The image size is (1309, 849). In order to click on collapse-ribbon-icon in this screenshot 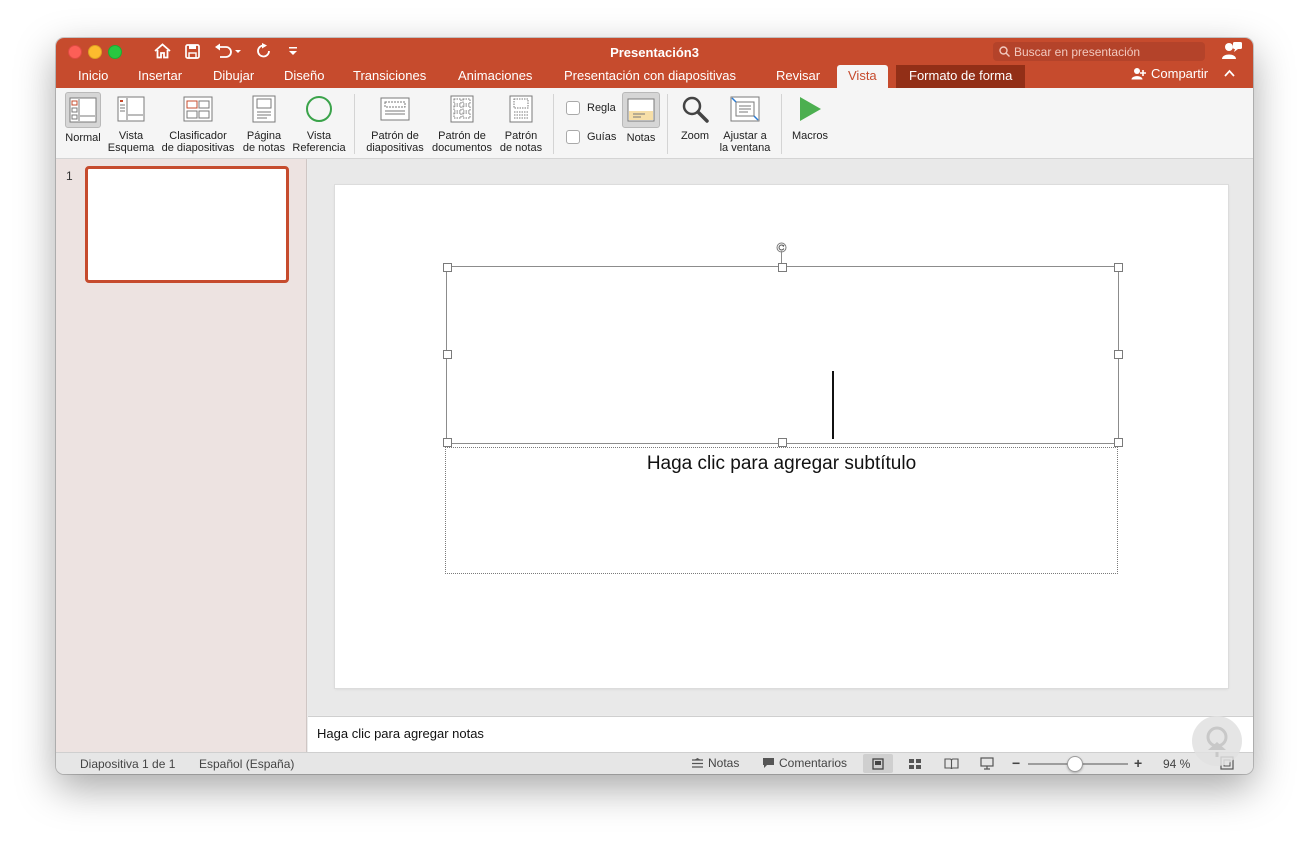, I will do `click(1229, 73)`.